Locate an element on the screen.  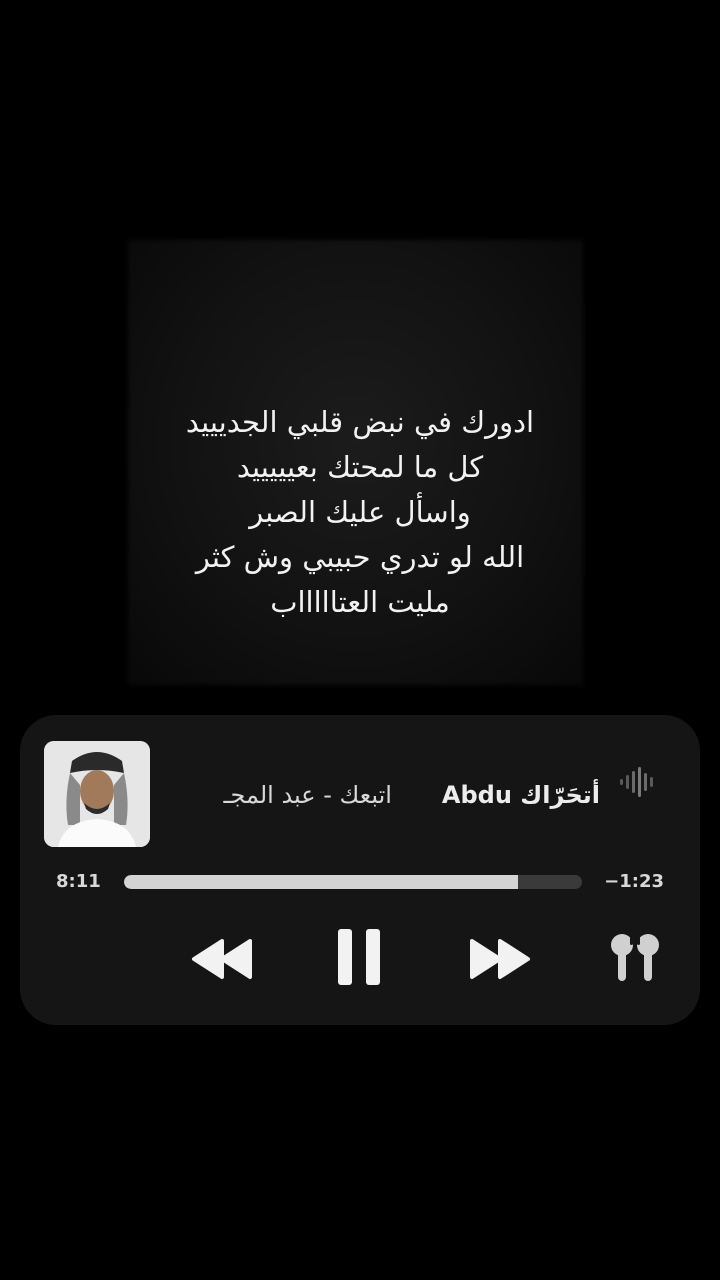
track-title-marquee: أتحَرّاك Abdu اتبعك - عبد المجـ is located at coordinates (382, 795).